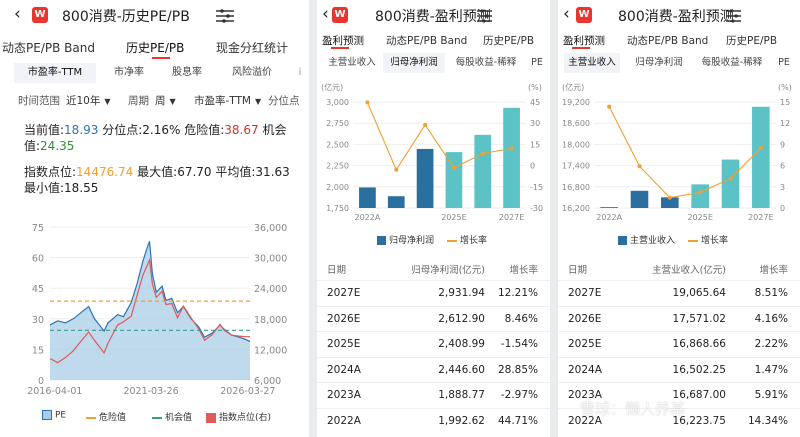  What do you see at coordinates (433, 343) in the screenshot?
I see `table-row: 2025E 2,408.99 -1.54%` at bounding box center [433, 343].